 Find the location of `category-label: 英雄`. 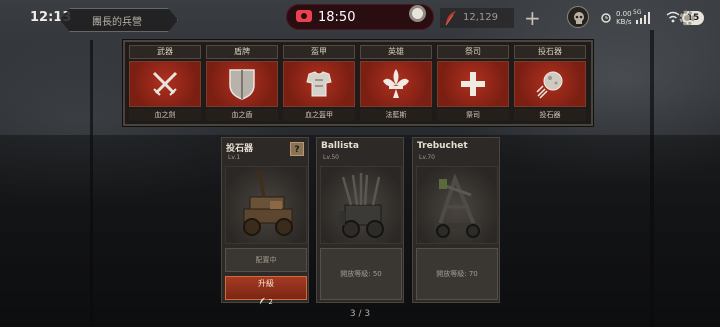

category-label: 英雄 is located at coordinates (396, 52).